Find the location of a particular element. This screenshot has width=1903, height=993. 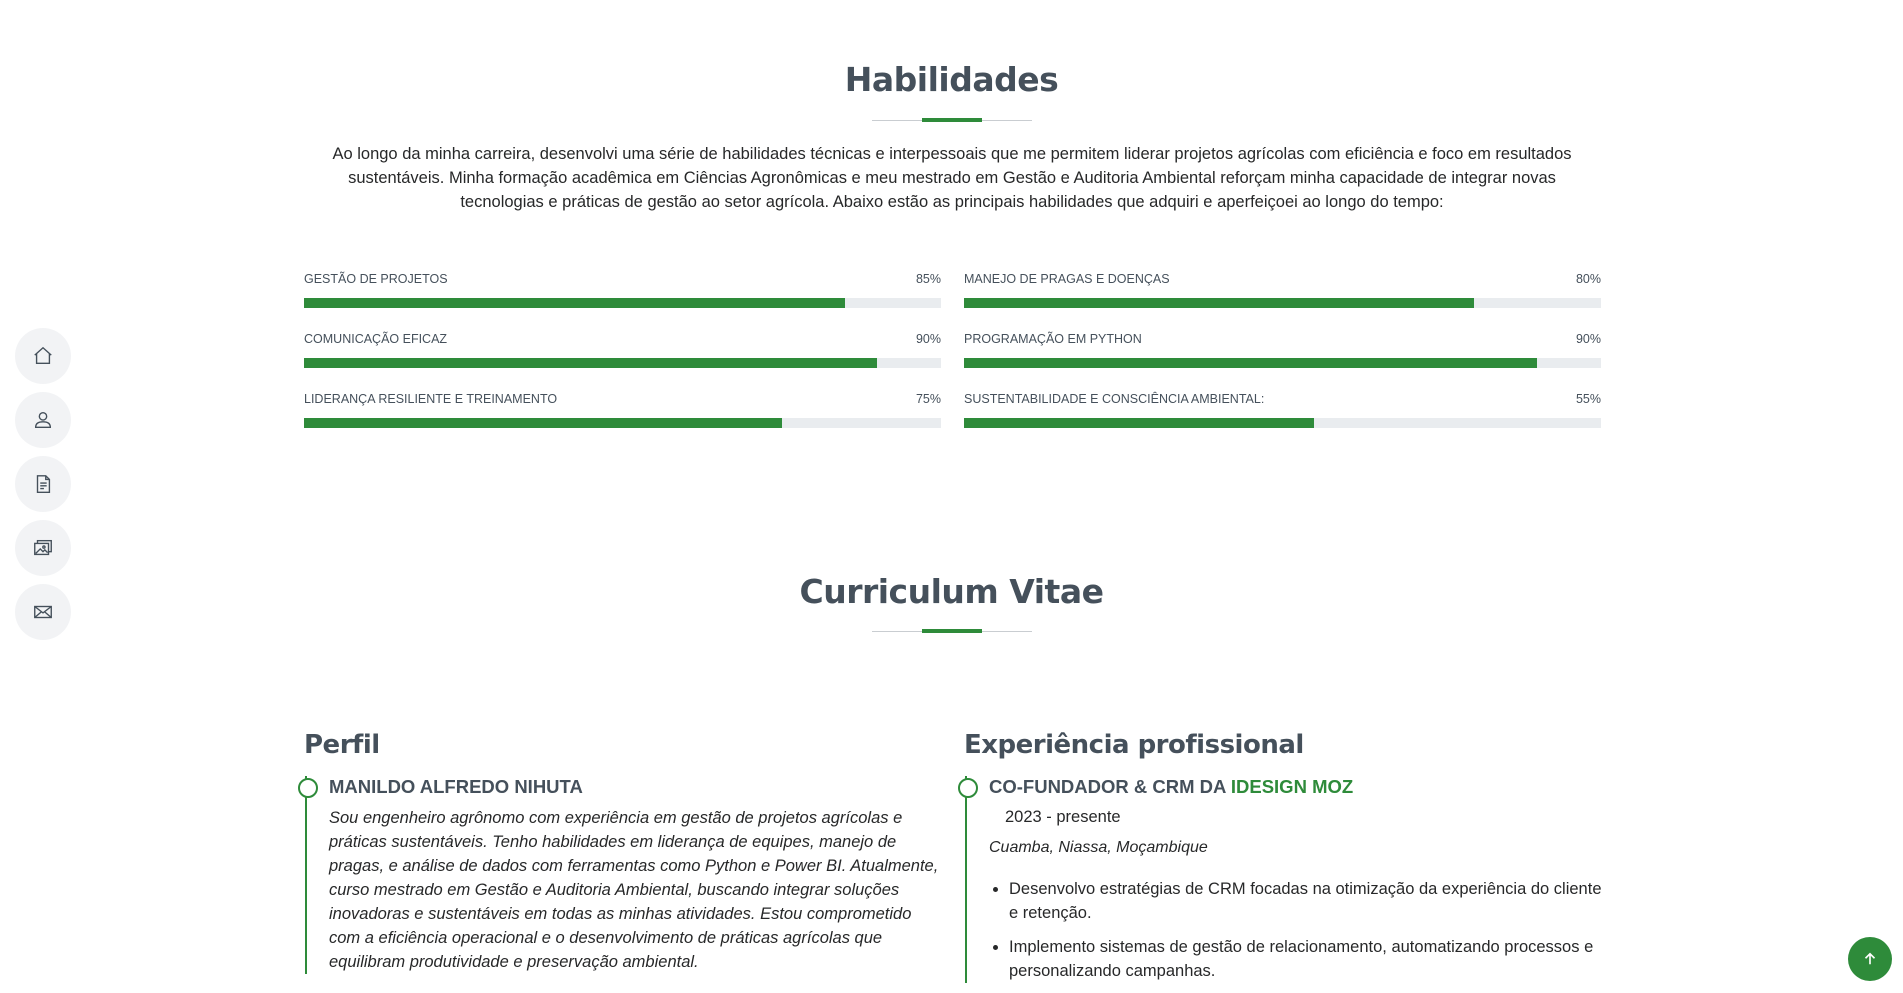

nav-portfolio-button is located at coordinates (43, 548).